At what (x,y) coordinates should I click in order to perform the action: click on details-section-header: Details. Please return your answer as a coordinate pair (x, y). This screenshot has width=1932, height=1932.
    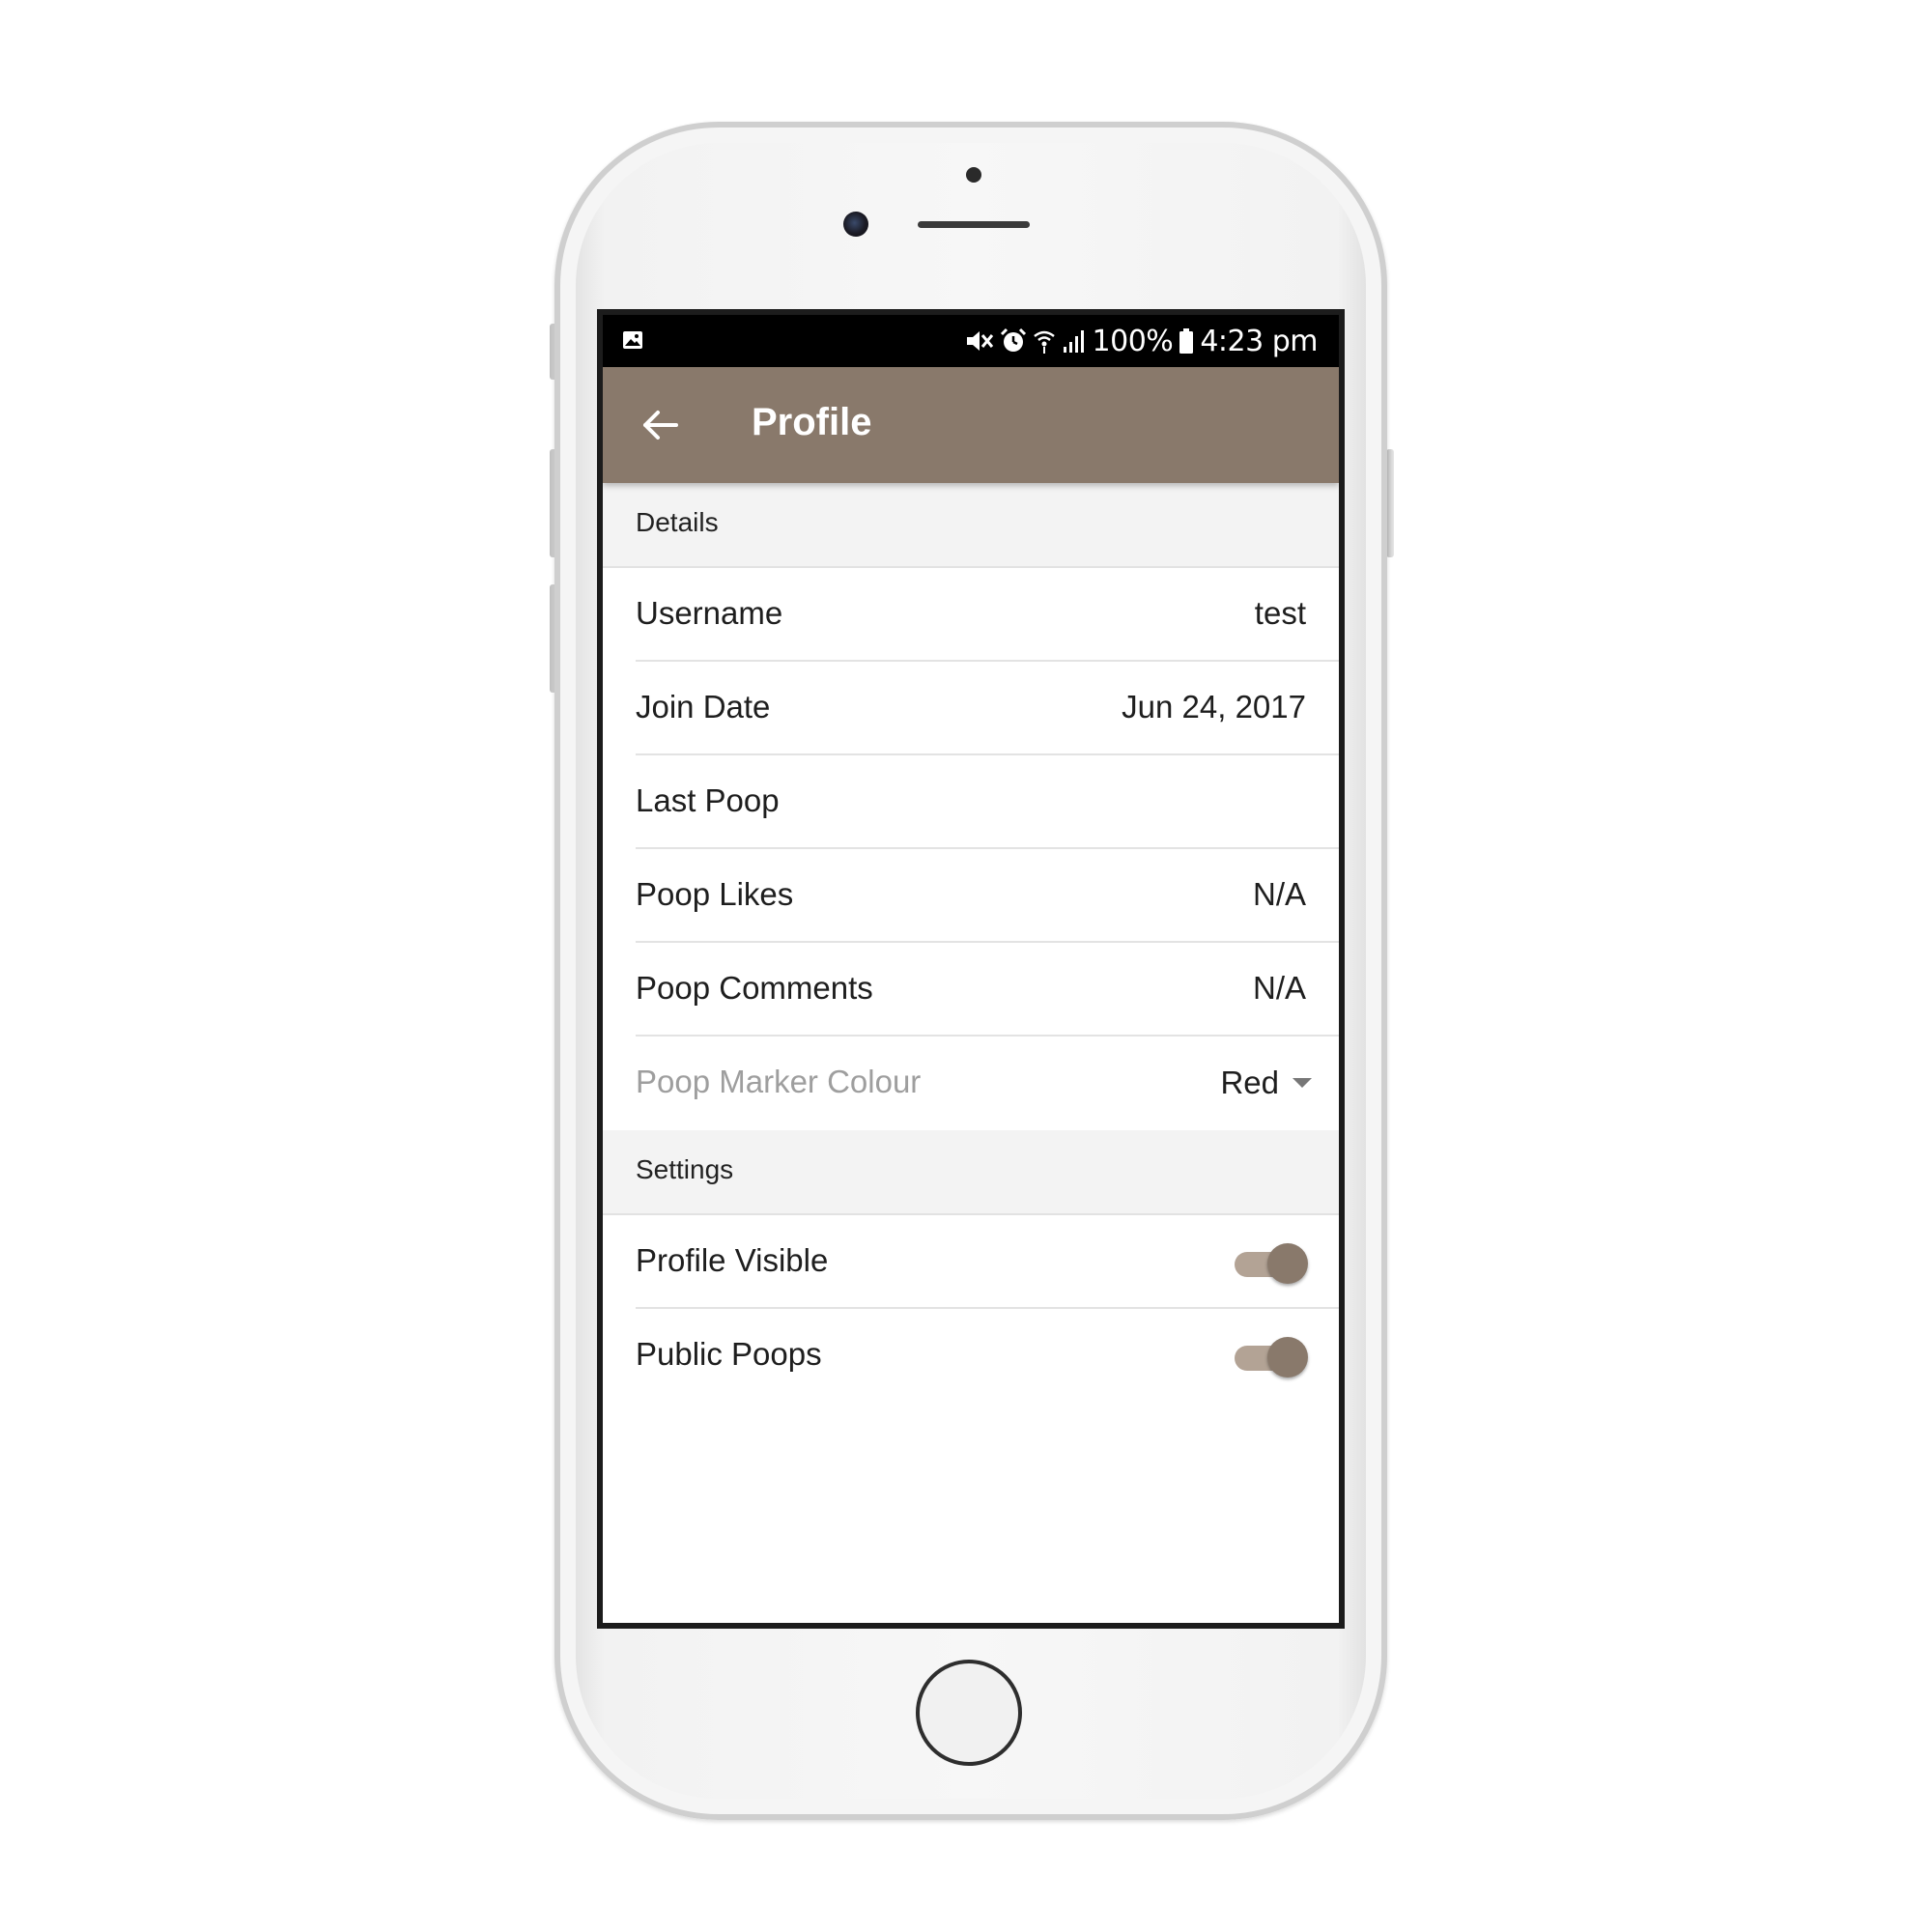
    Looking at the image, I should click on (971, 525).